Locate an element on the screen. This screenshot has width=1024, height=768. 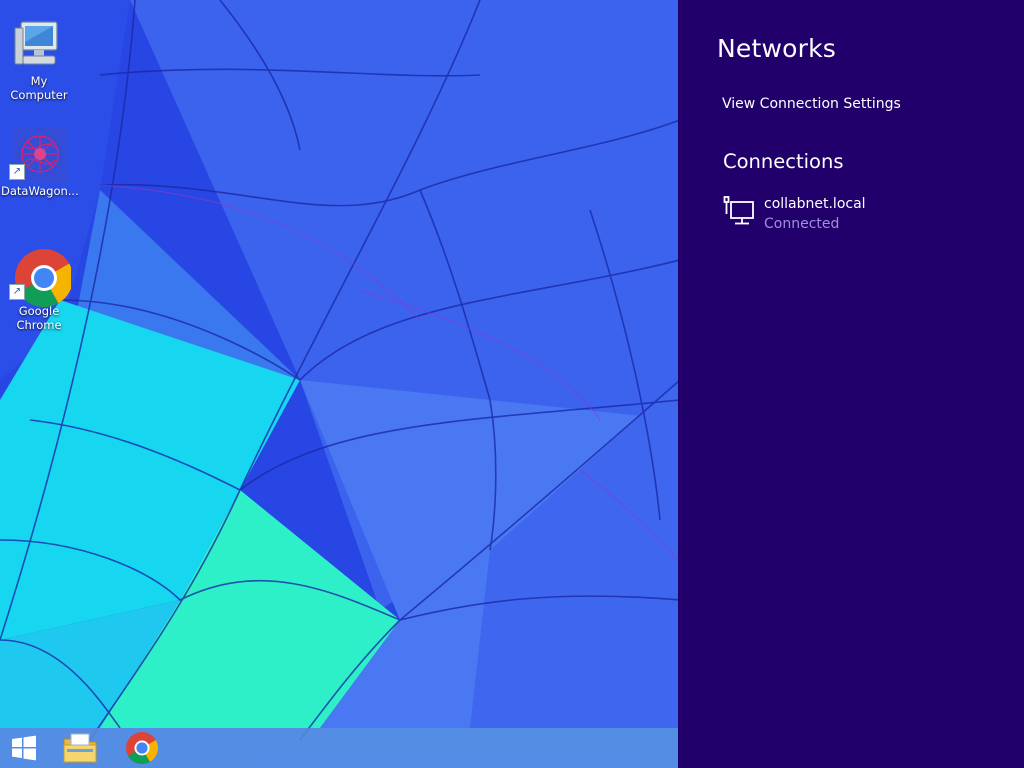
connection-status: Connected is located at coordinates (802, 224).